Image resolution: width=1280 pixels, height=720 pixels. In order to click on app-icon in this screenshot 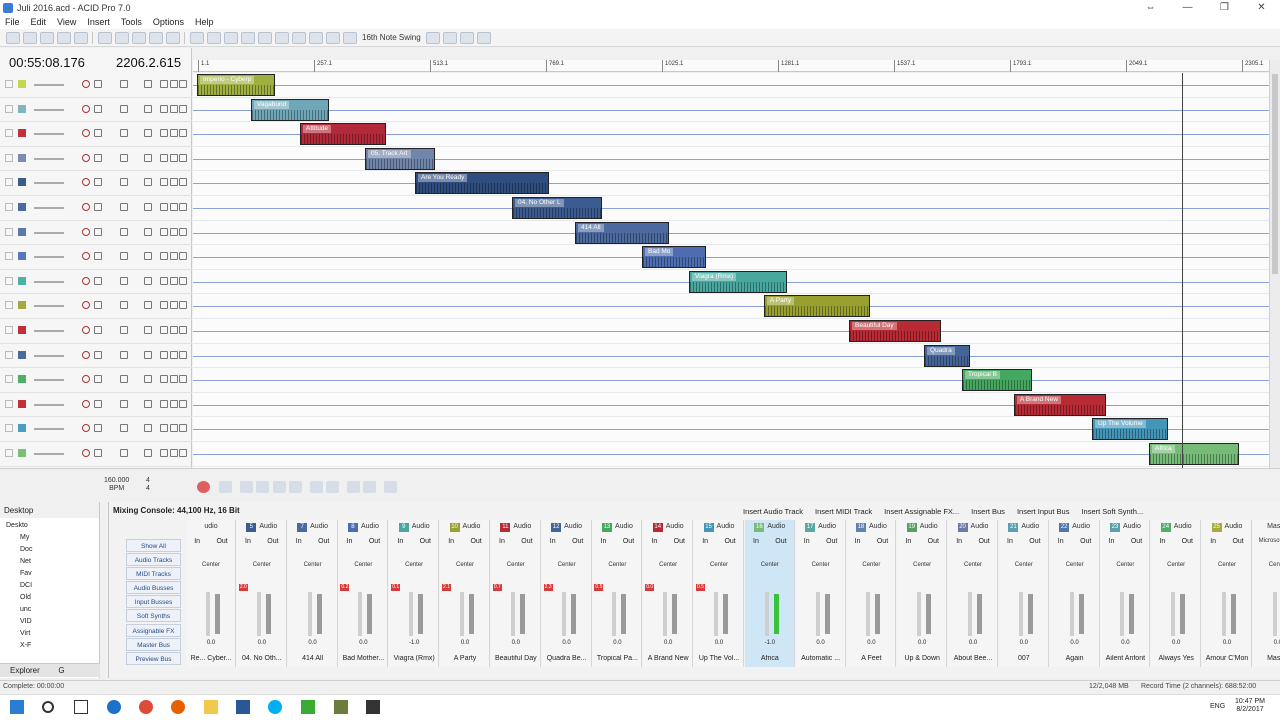, I will do `click(341, 707)`.